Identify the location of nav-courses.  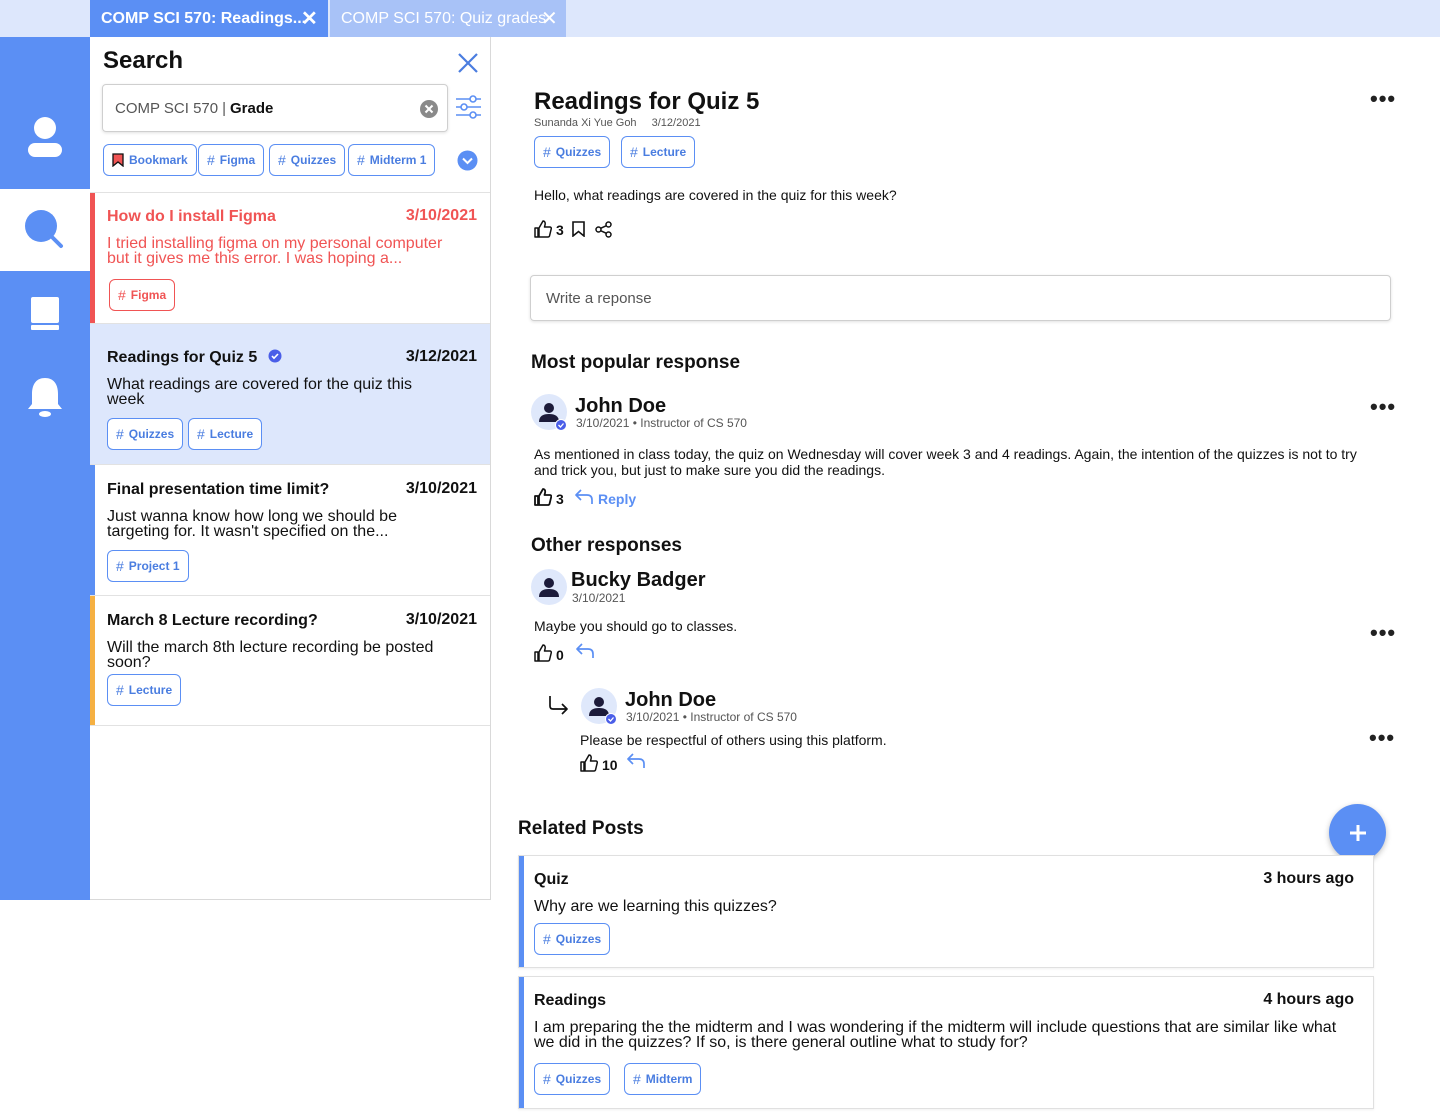
(45, 314).